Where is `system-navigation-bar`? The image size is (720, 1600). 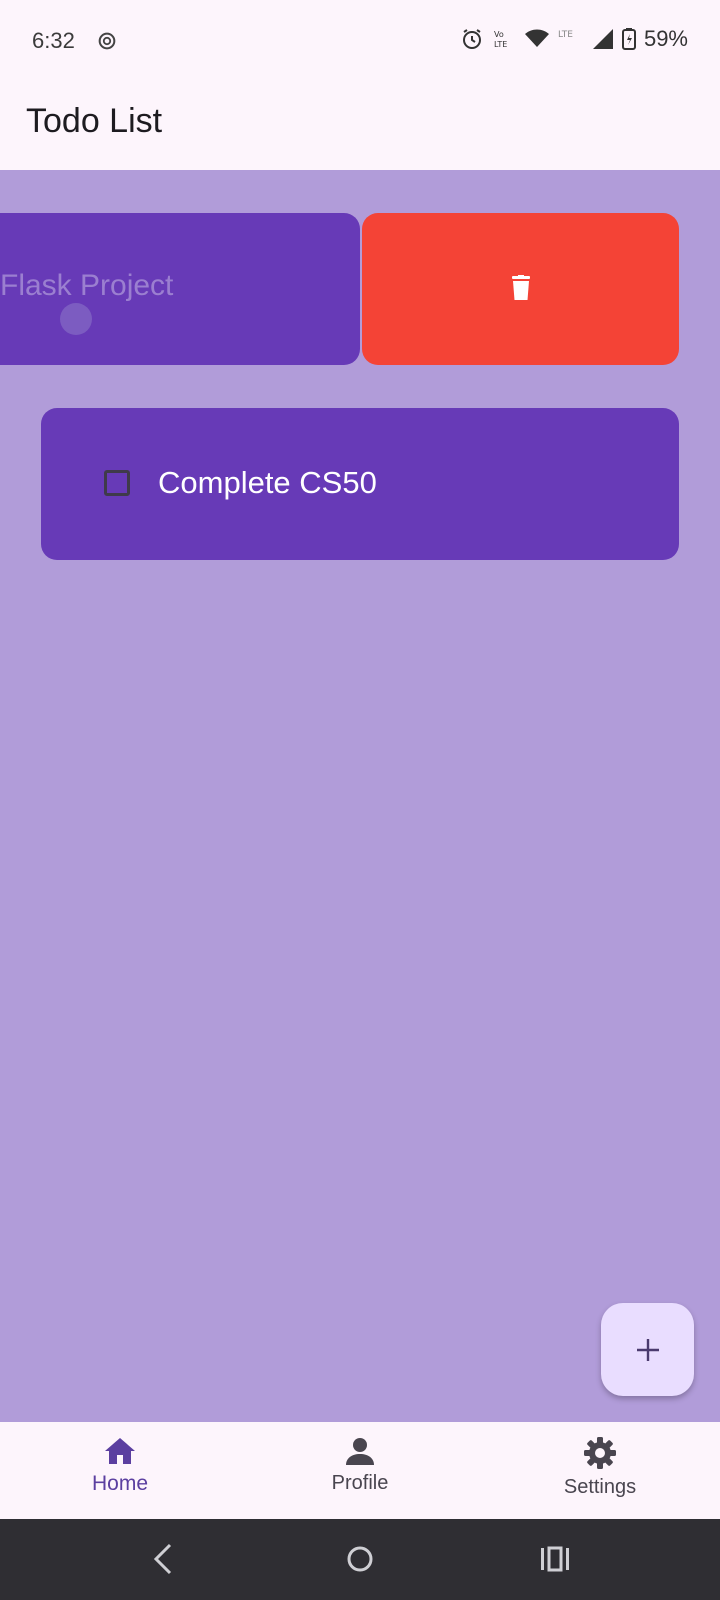
system-navigation-bar is located at coordinates (360, 1559).